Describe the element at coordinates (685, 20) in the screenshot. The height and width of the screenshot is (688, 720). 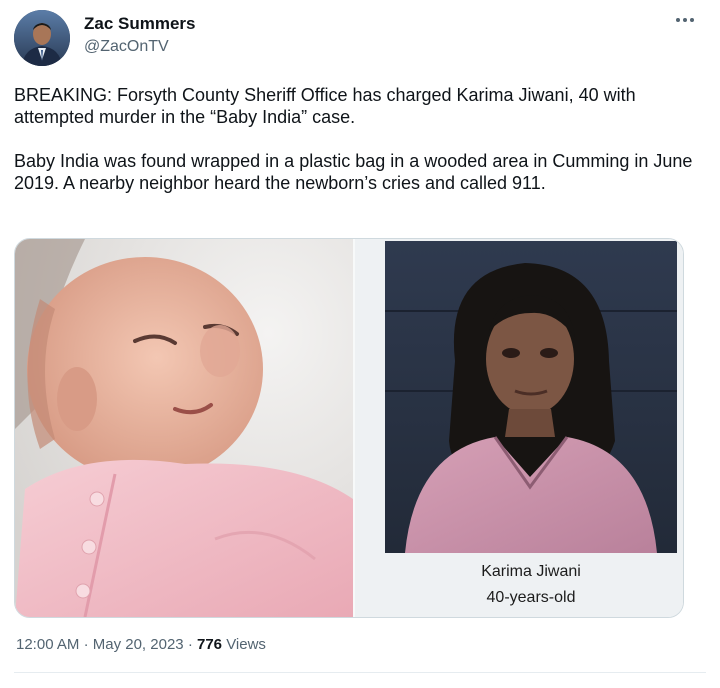
I see `more-options-icon` at that location.